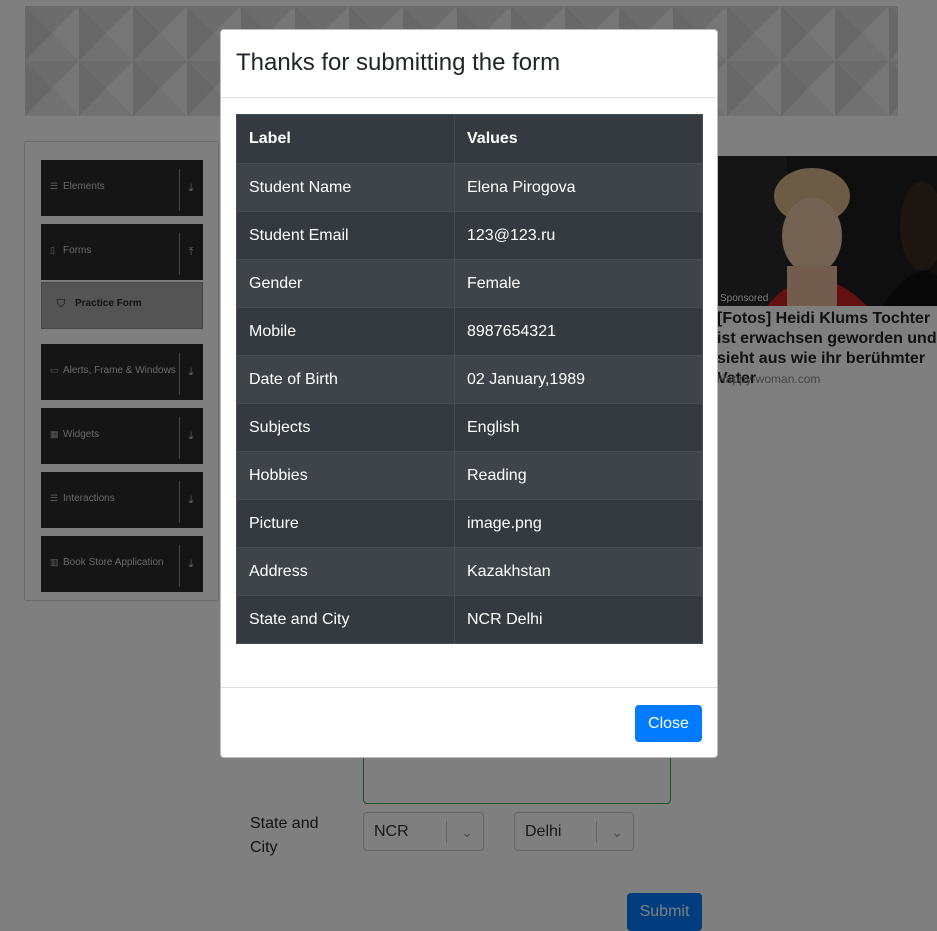 The width and height of the screenshot is (937, 931). I want to click on row-label: Address, so click(345, 571).